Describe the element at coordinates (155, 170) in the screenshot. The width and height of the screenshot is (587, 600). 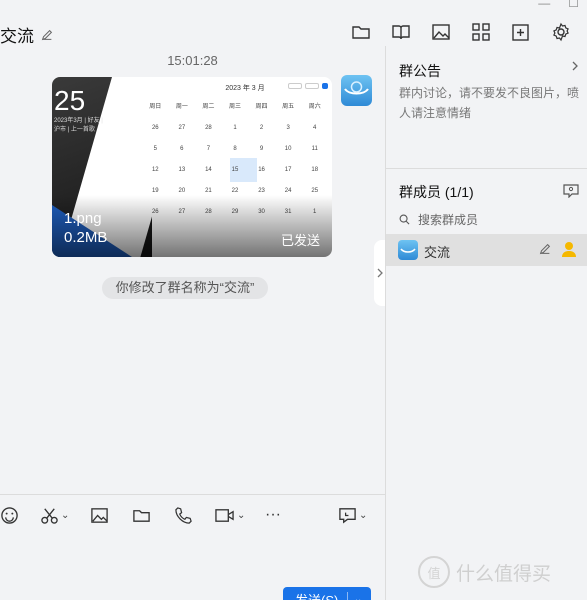
I see `calendar-day: 12` at that location.